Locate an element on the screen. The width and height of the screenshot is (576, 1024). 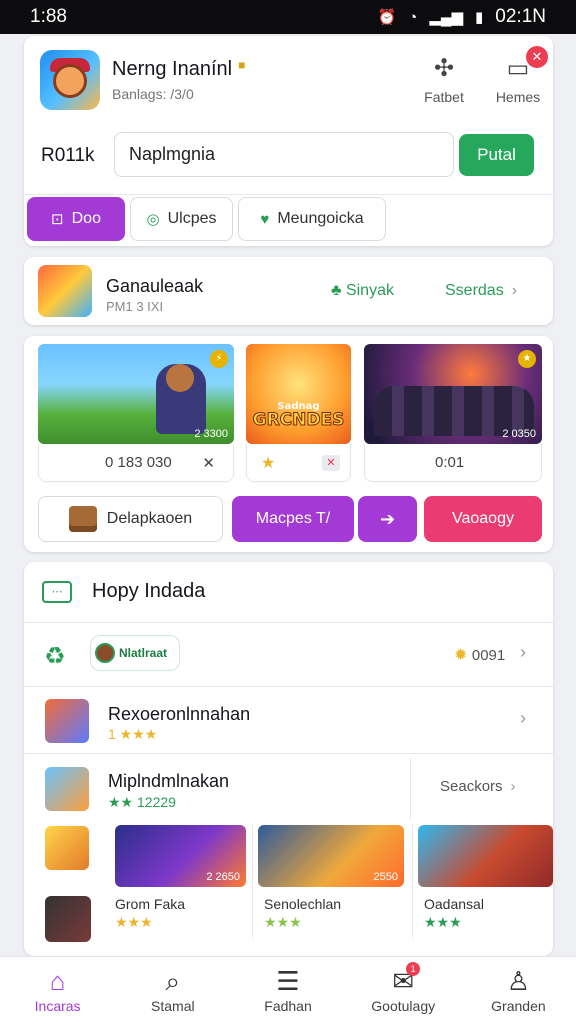
avatar is located at coordinates (105, 653).